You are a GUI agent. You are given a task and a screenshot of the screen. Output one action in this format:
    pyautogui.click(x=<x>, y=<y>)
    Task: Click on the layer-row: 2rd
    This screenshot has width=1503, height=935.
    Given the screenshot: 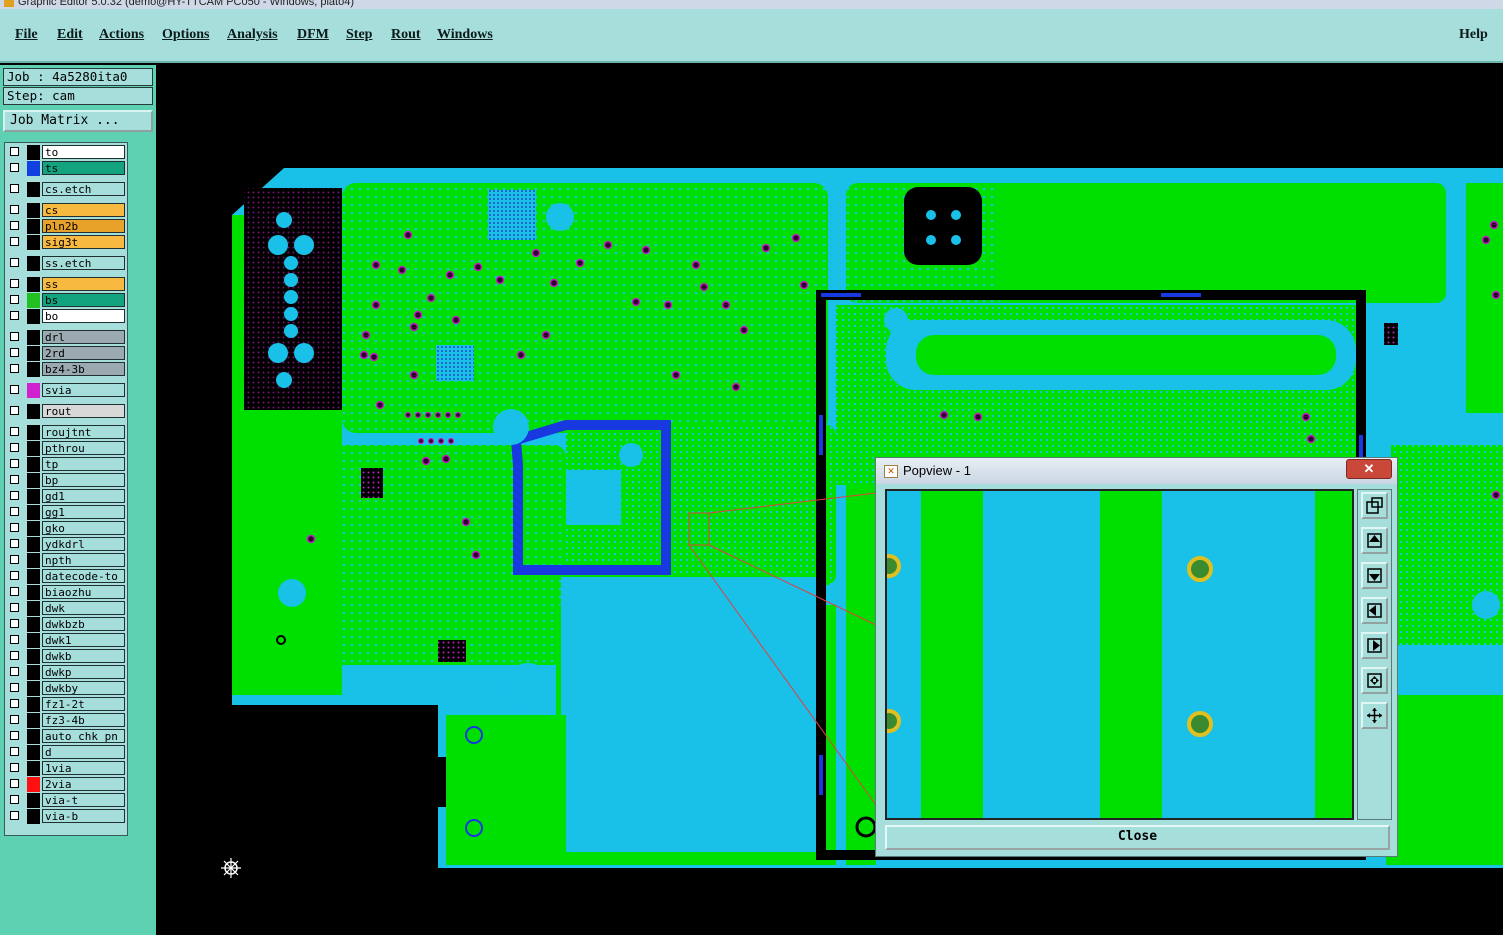 What is the action you would take?
    pyautogui.click(x=67, y=353)
    